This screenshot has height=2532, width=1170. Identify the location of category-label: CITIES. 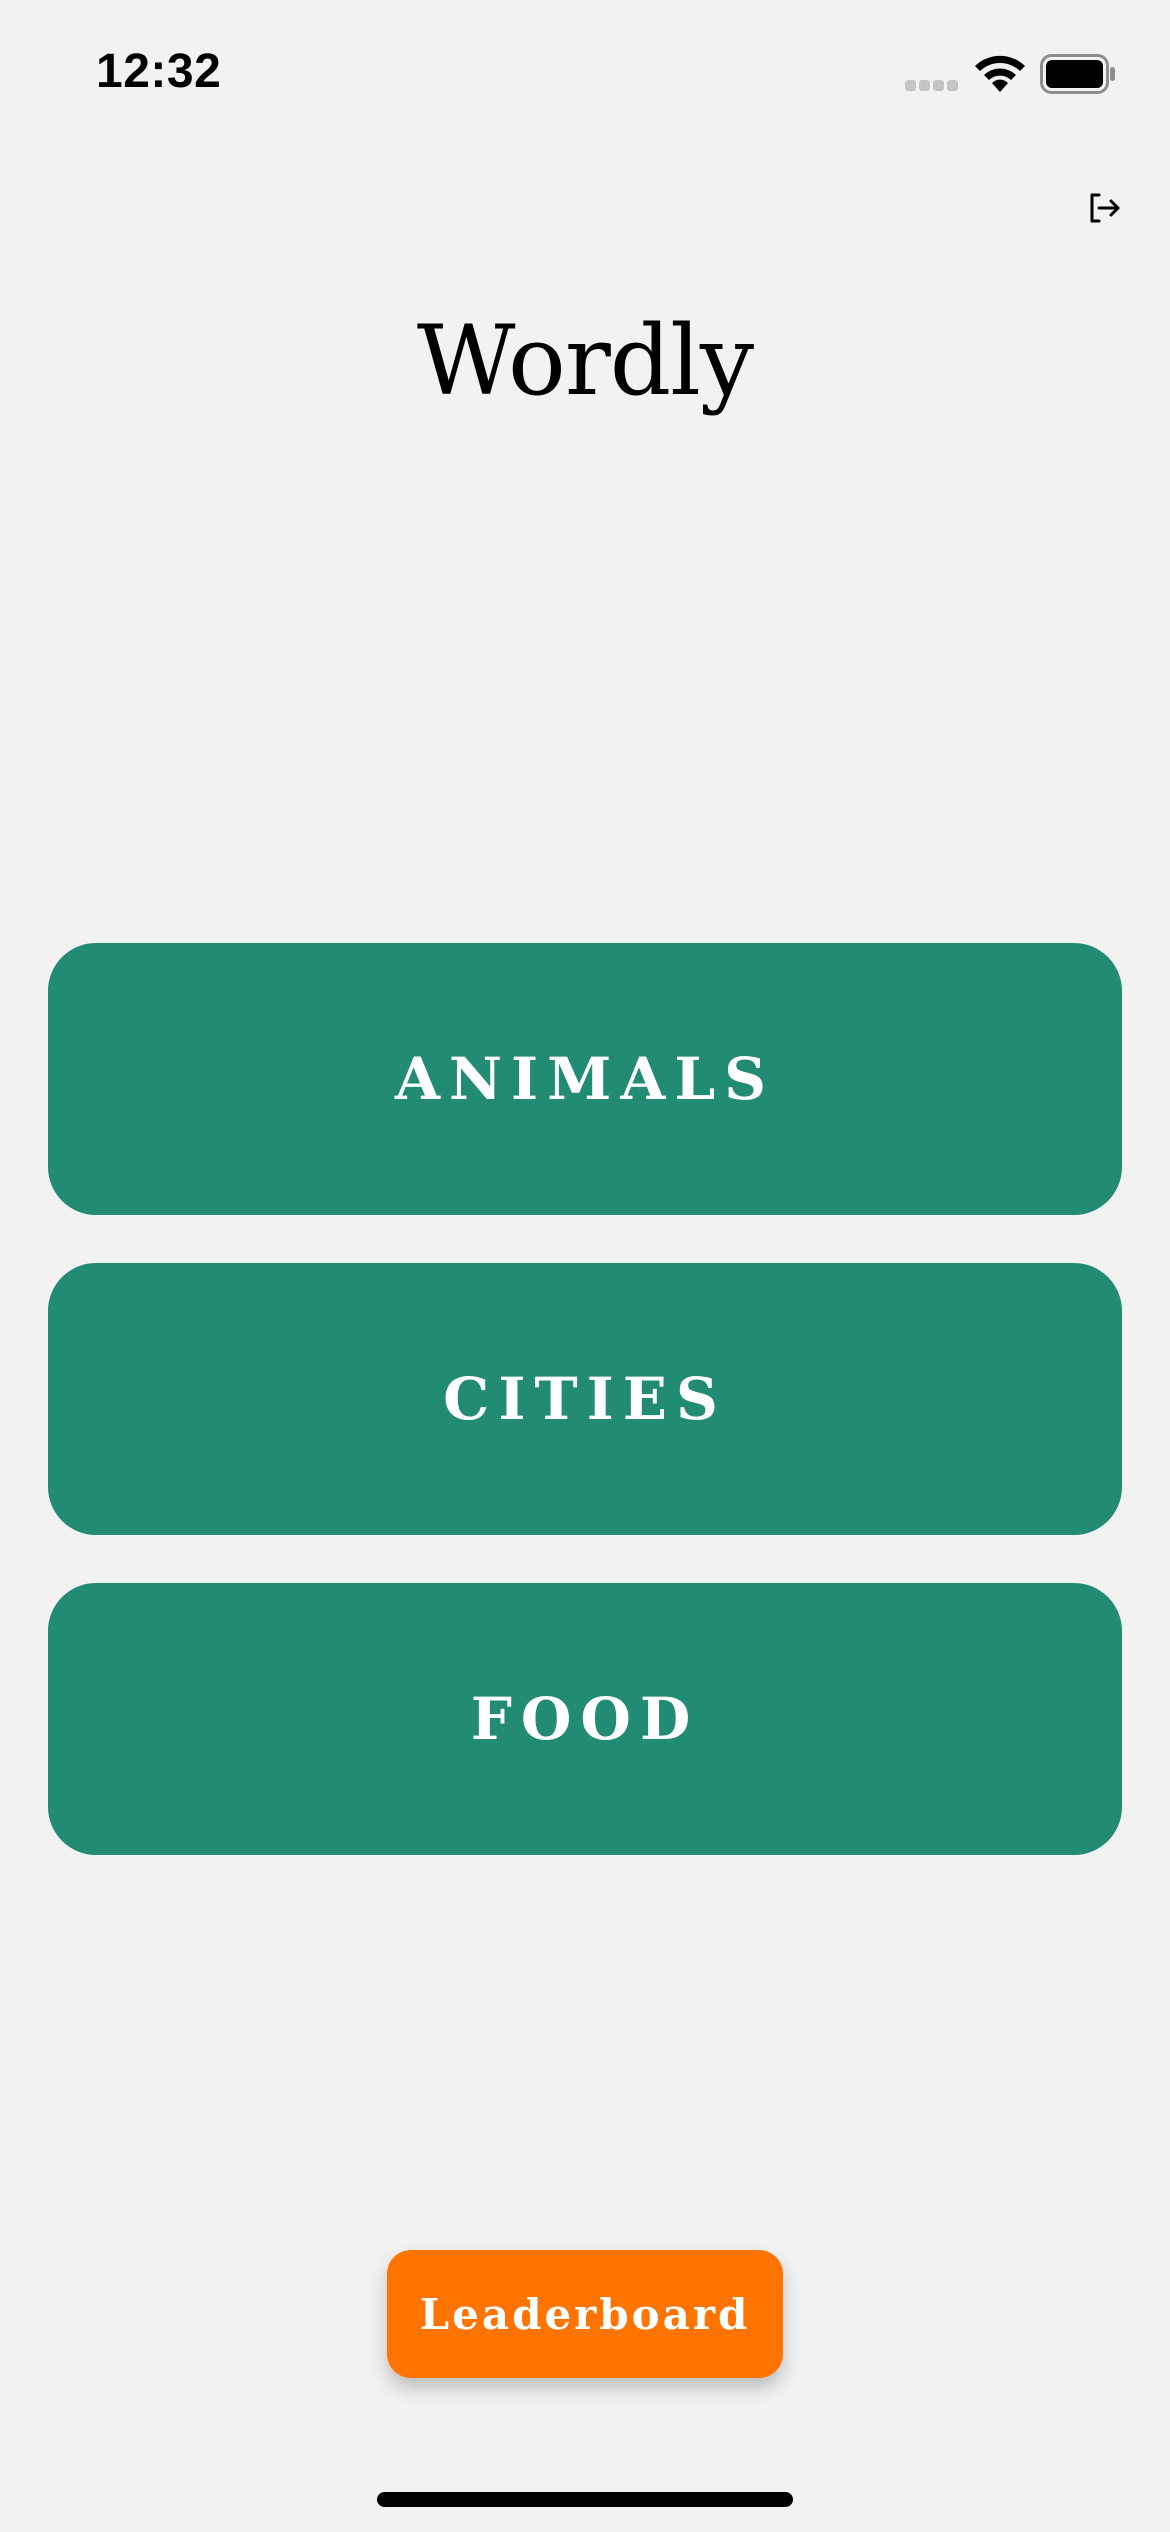
(585, 1399).